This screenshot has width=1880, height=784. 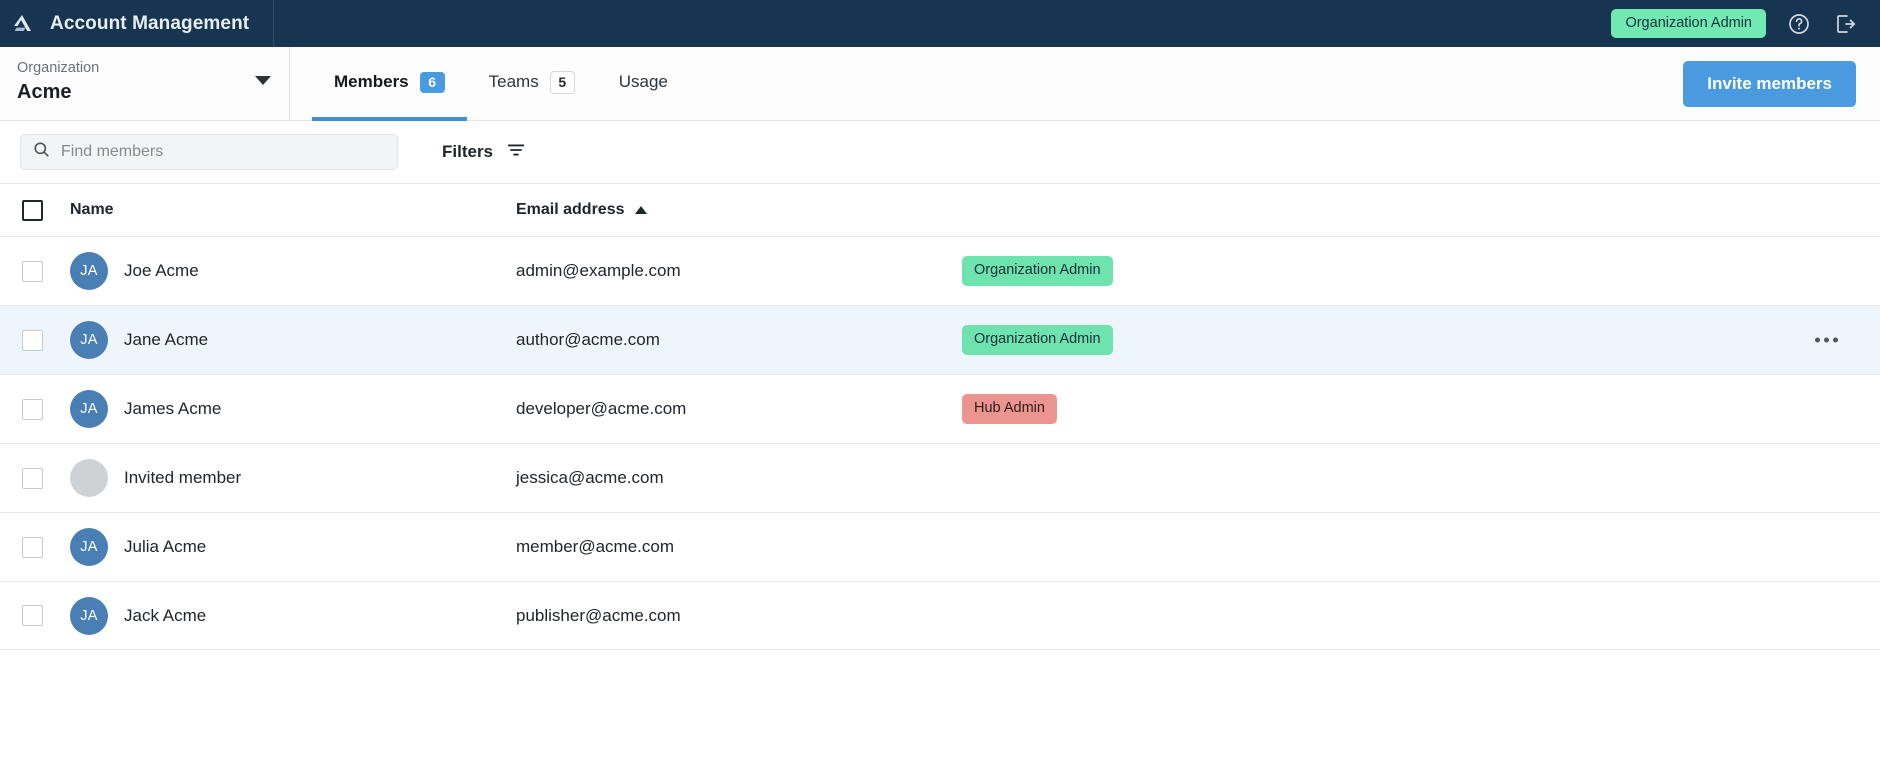 What do you see at coordinates (293, 615) in the screenshot?
I see `row-name-cell: JA Jack Acme` at bounding box center [293, 615].